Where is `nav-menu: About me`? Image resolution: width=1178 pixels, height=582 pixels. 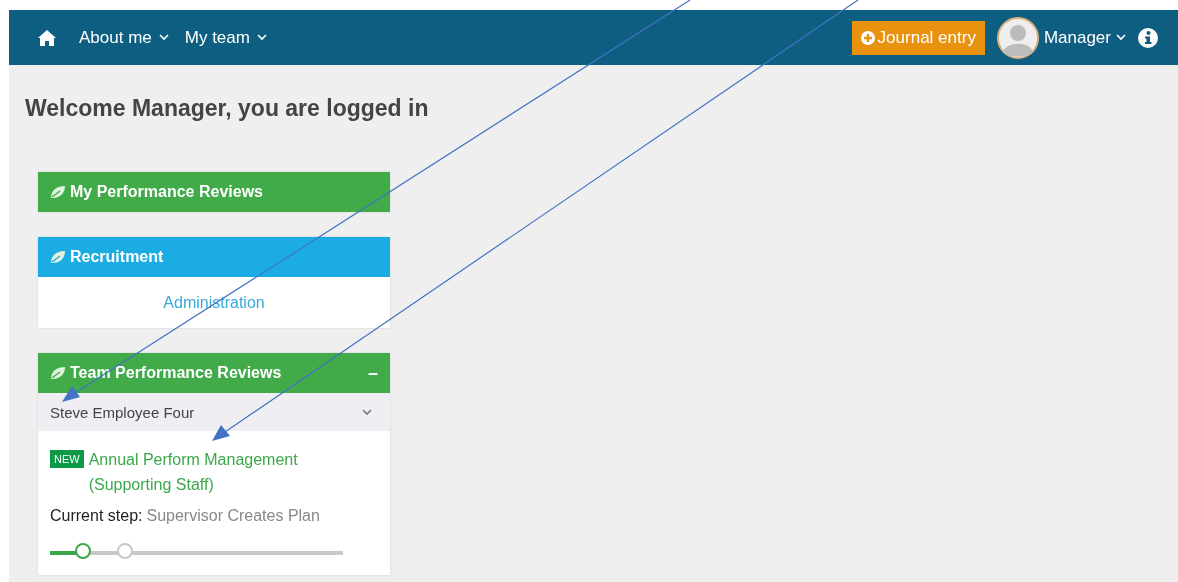 nav-menu: About me is located at coordinates (124, 37).